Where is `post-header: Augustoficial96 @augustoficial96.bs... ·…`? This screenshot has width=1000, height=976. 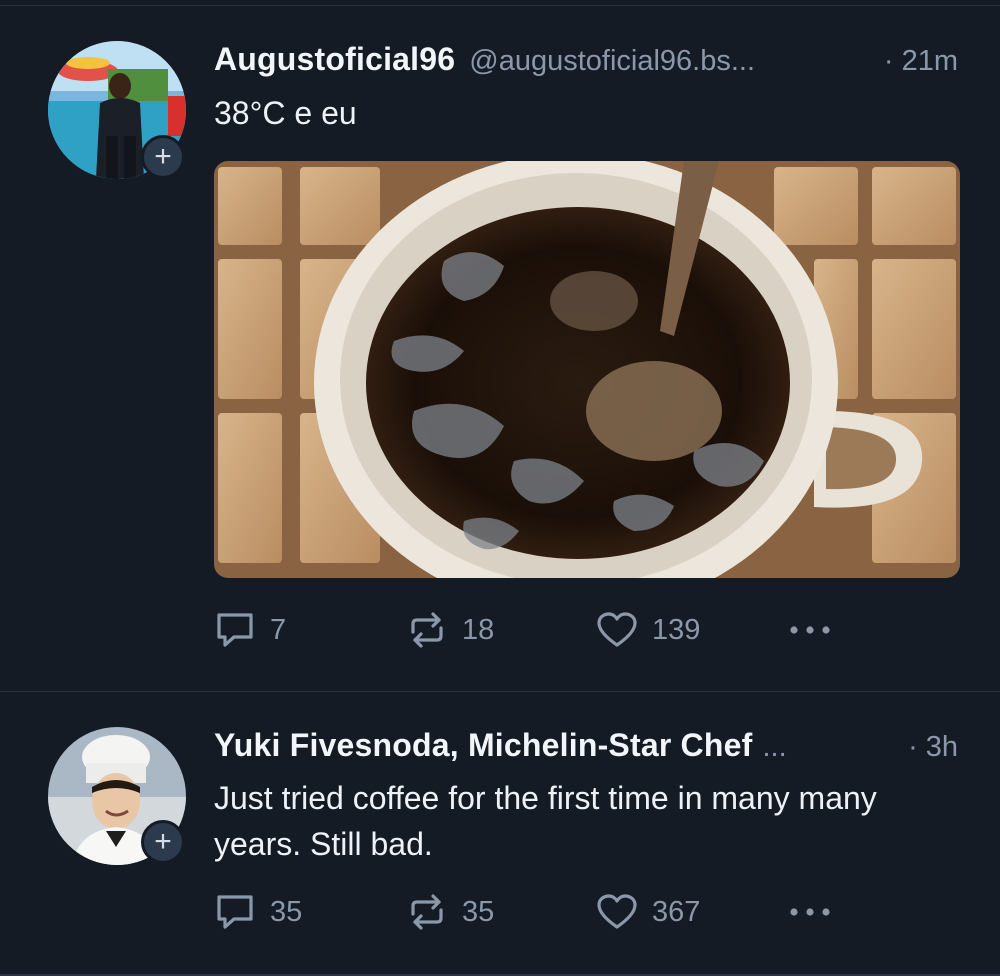 post-header: Augustoficial96 @augustoficial96.bs... ·… is located at coordinates (586, 63).